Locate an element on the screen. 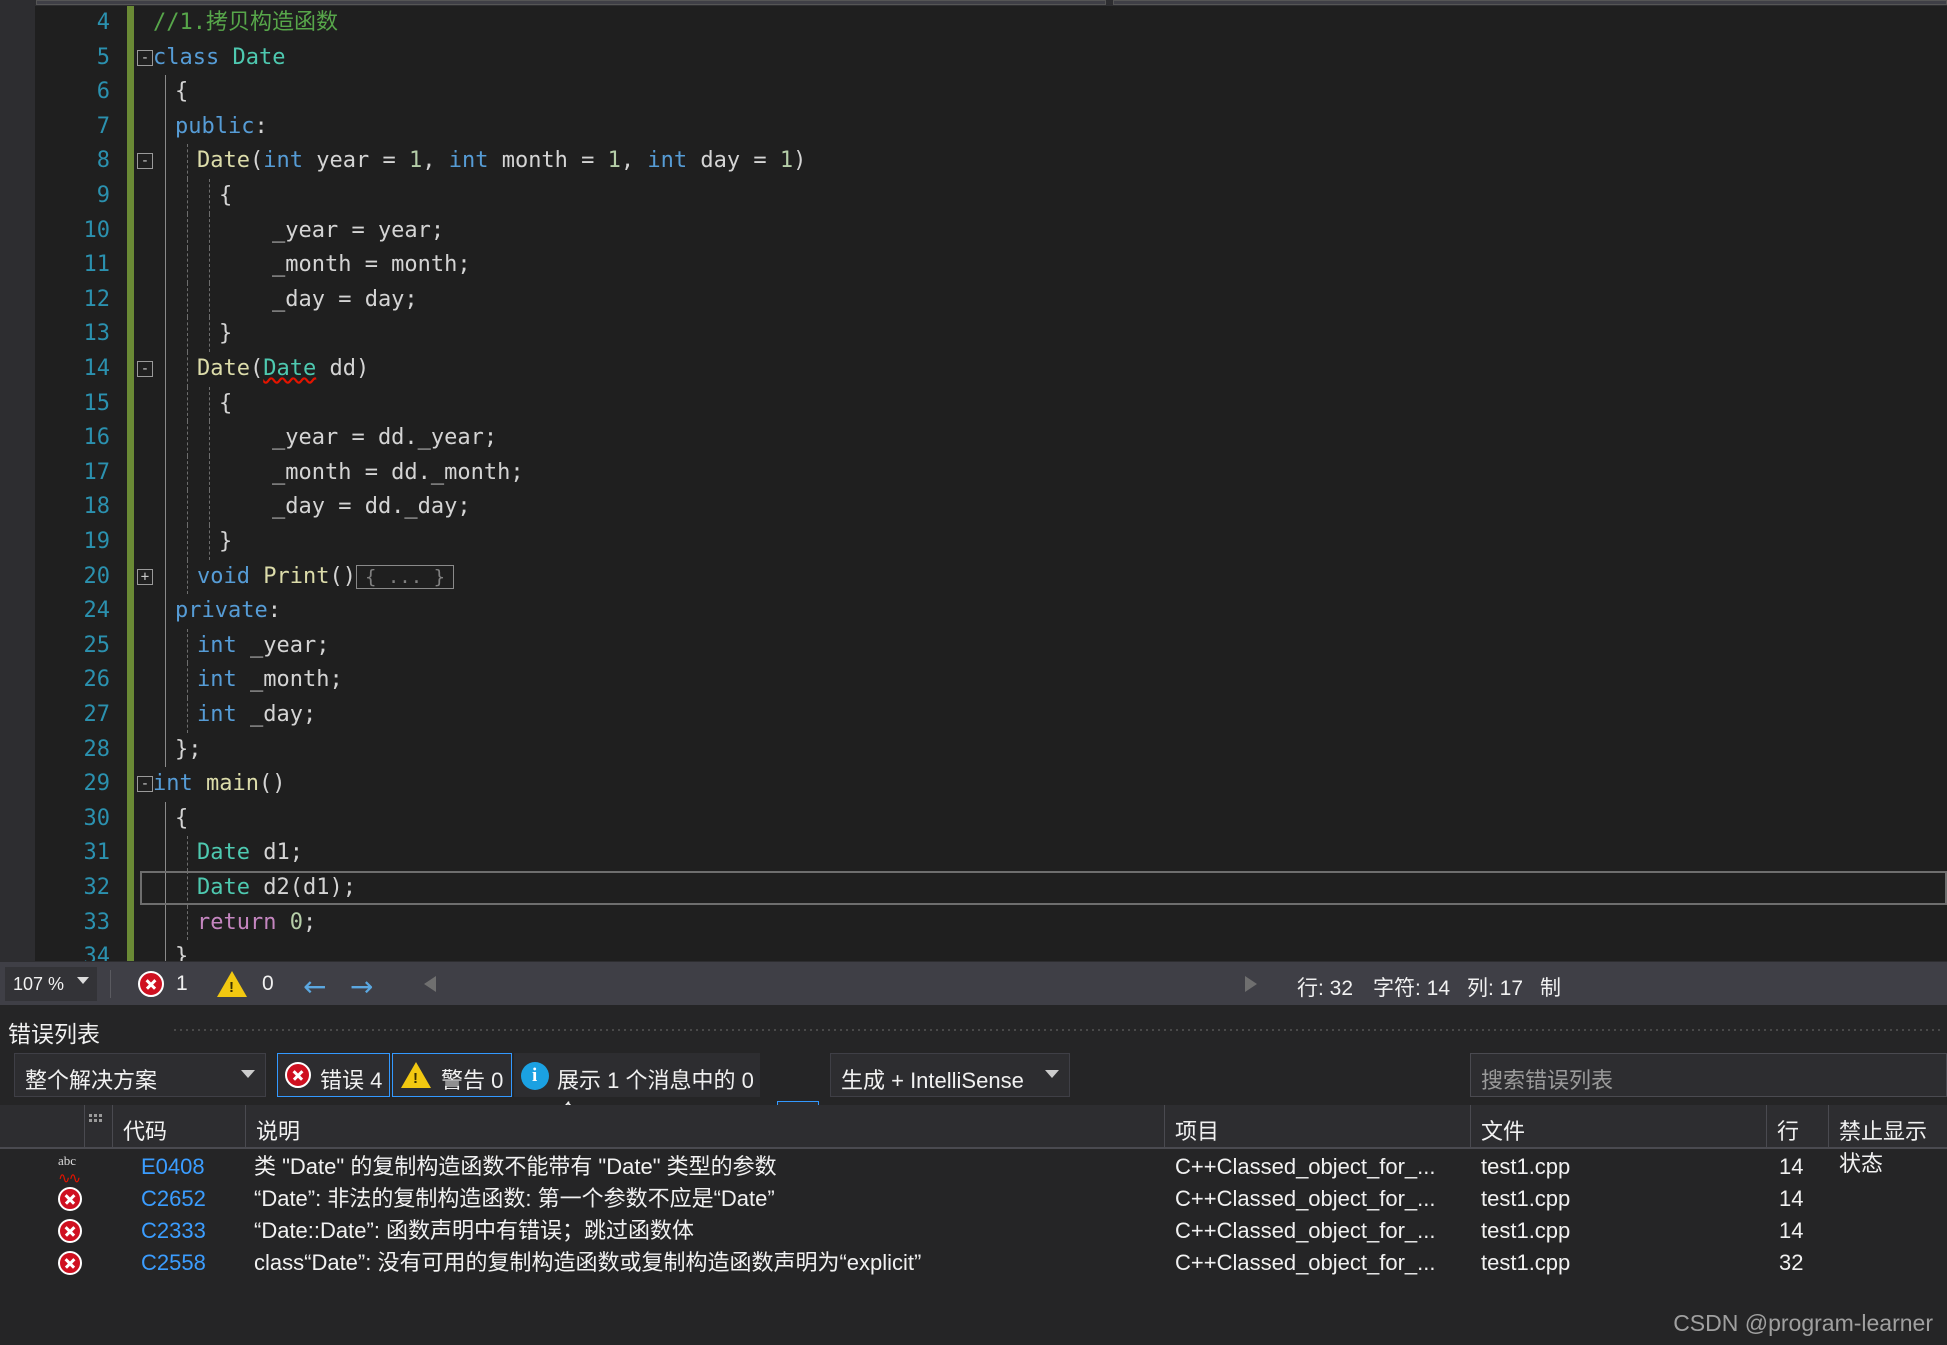 Image resolution: width=1947 pixels, height=1345 pixels. code-line: 25 int _year; is located at coordinates (991, 646).